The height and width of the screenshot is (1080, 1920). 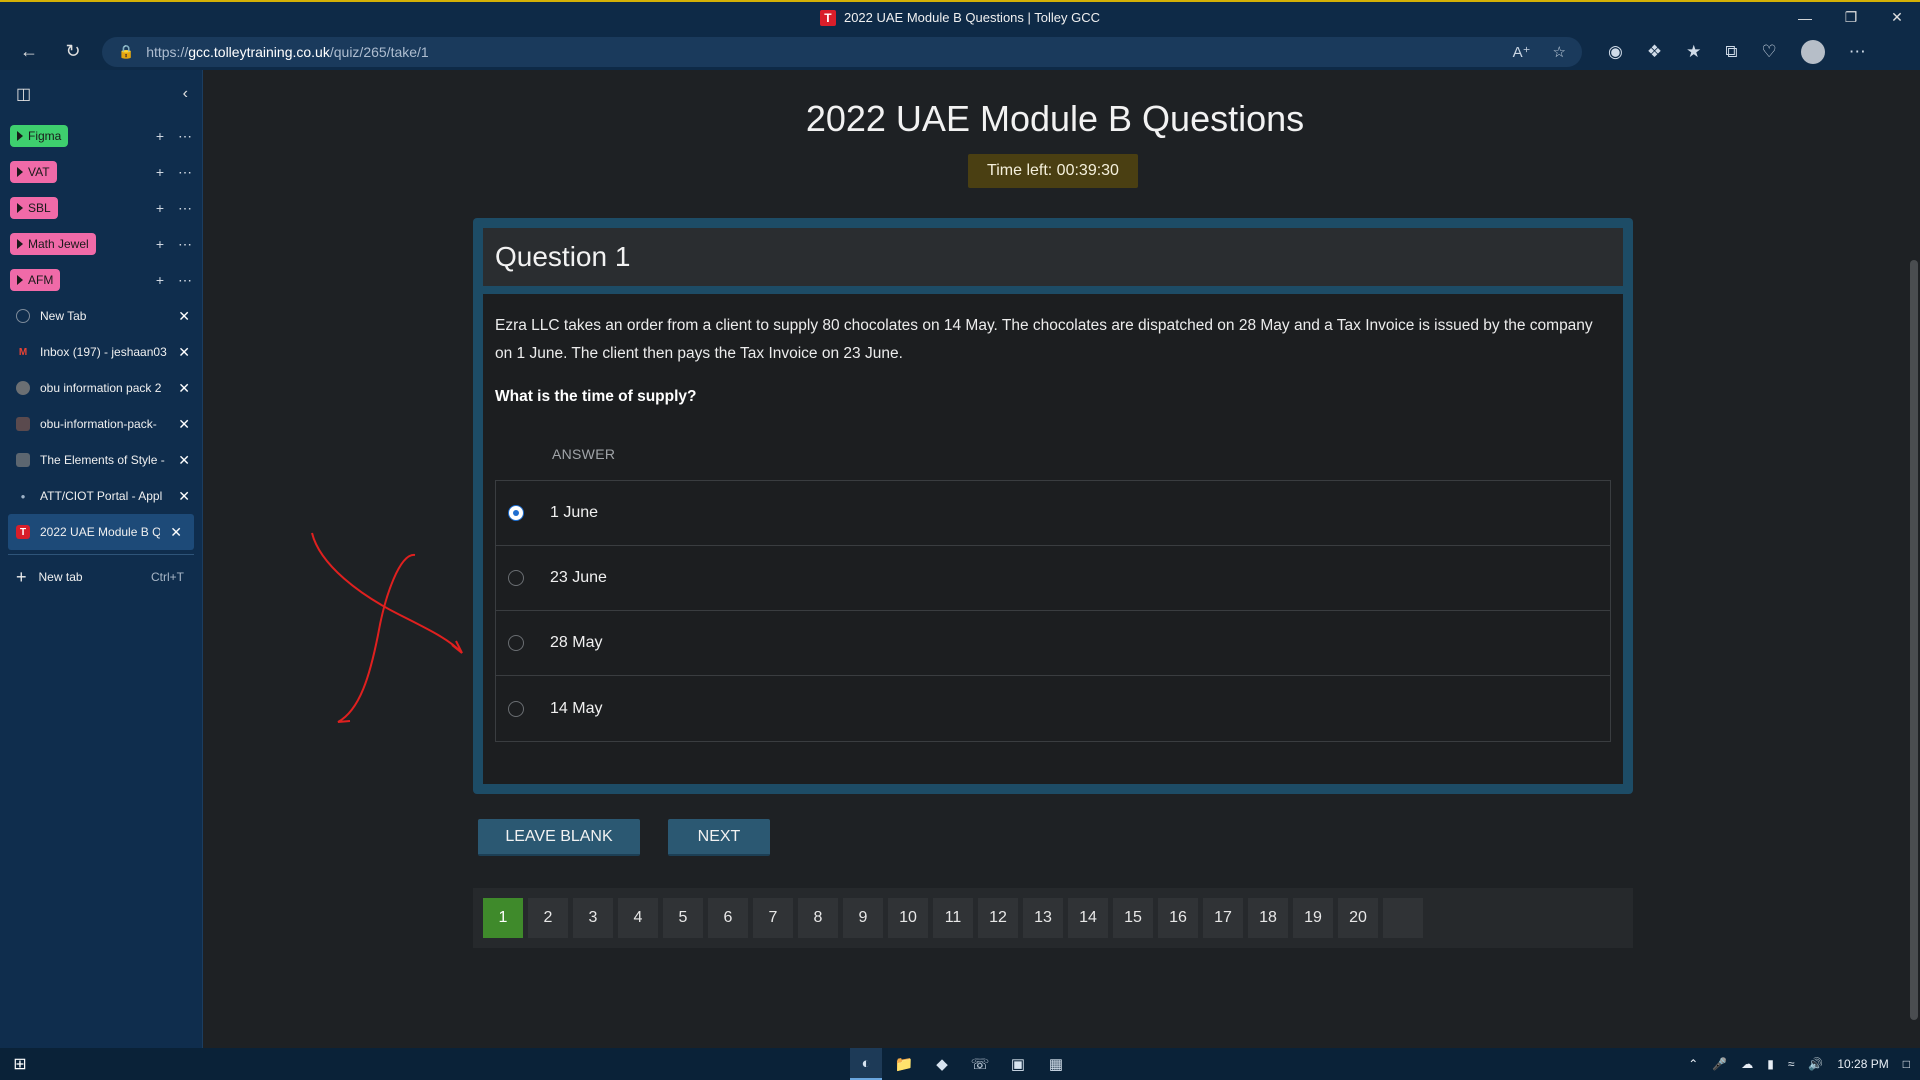 I want to click on page-button: 3, so click(x=593, y=918).